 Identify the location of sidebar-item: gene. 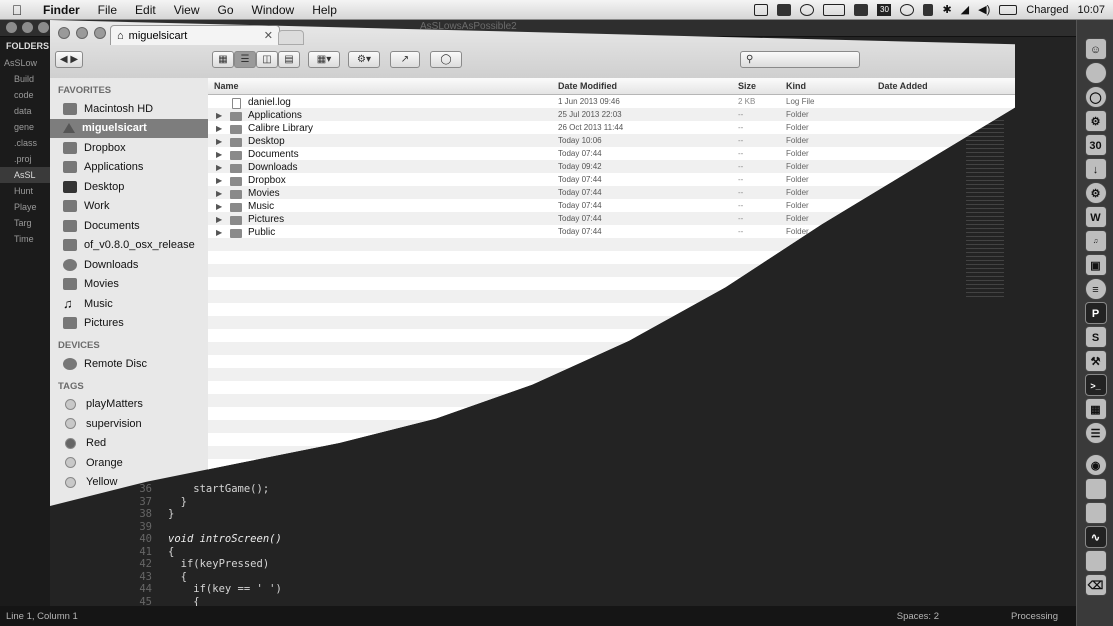
(25, 127).